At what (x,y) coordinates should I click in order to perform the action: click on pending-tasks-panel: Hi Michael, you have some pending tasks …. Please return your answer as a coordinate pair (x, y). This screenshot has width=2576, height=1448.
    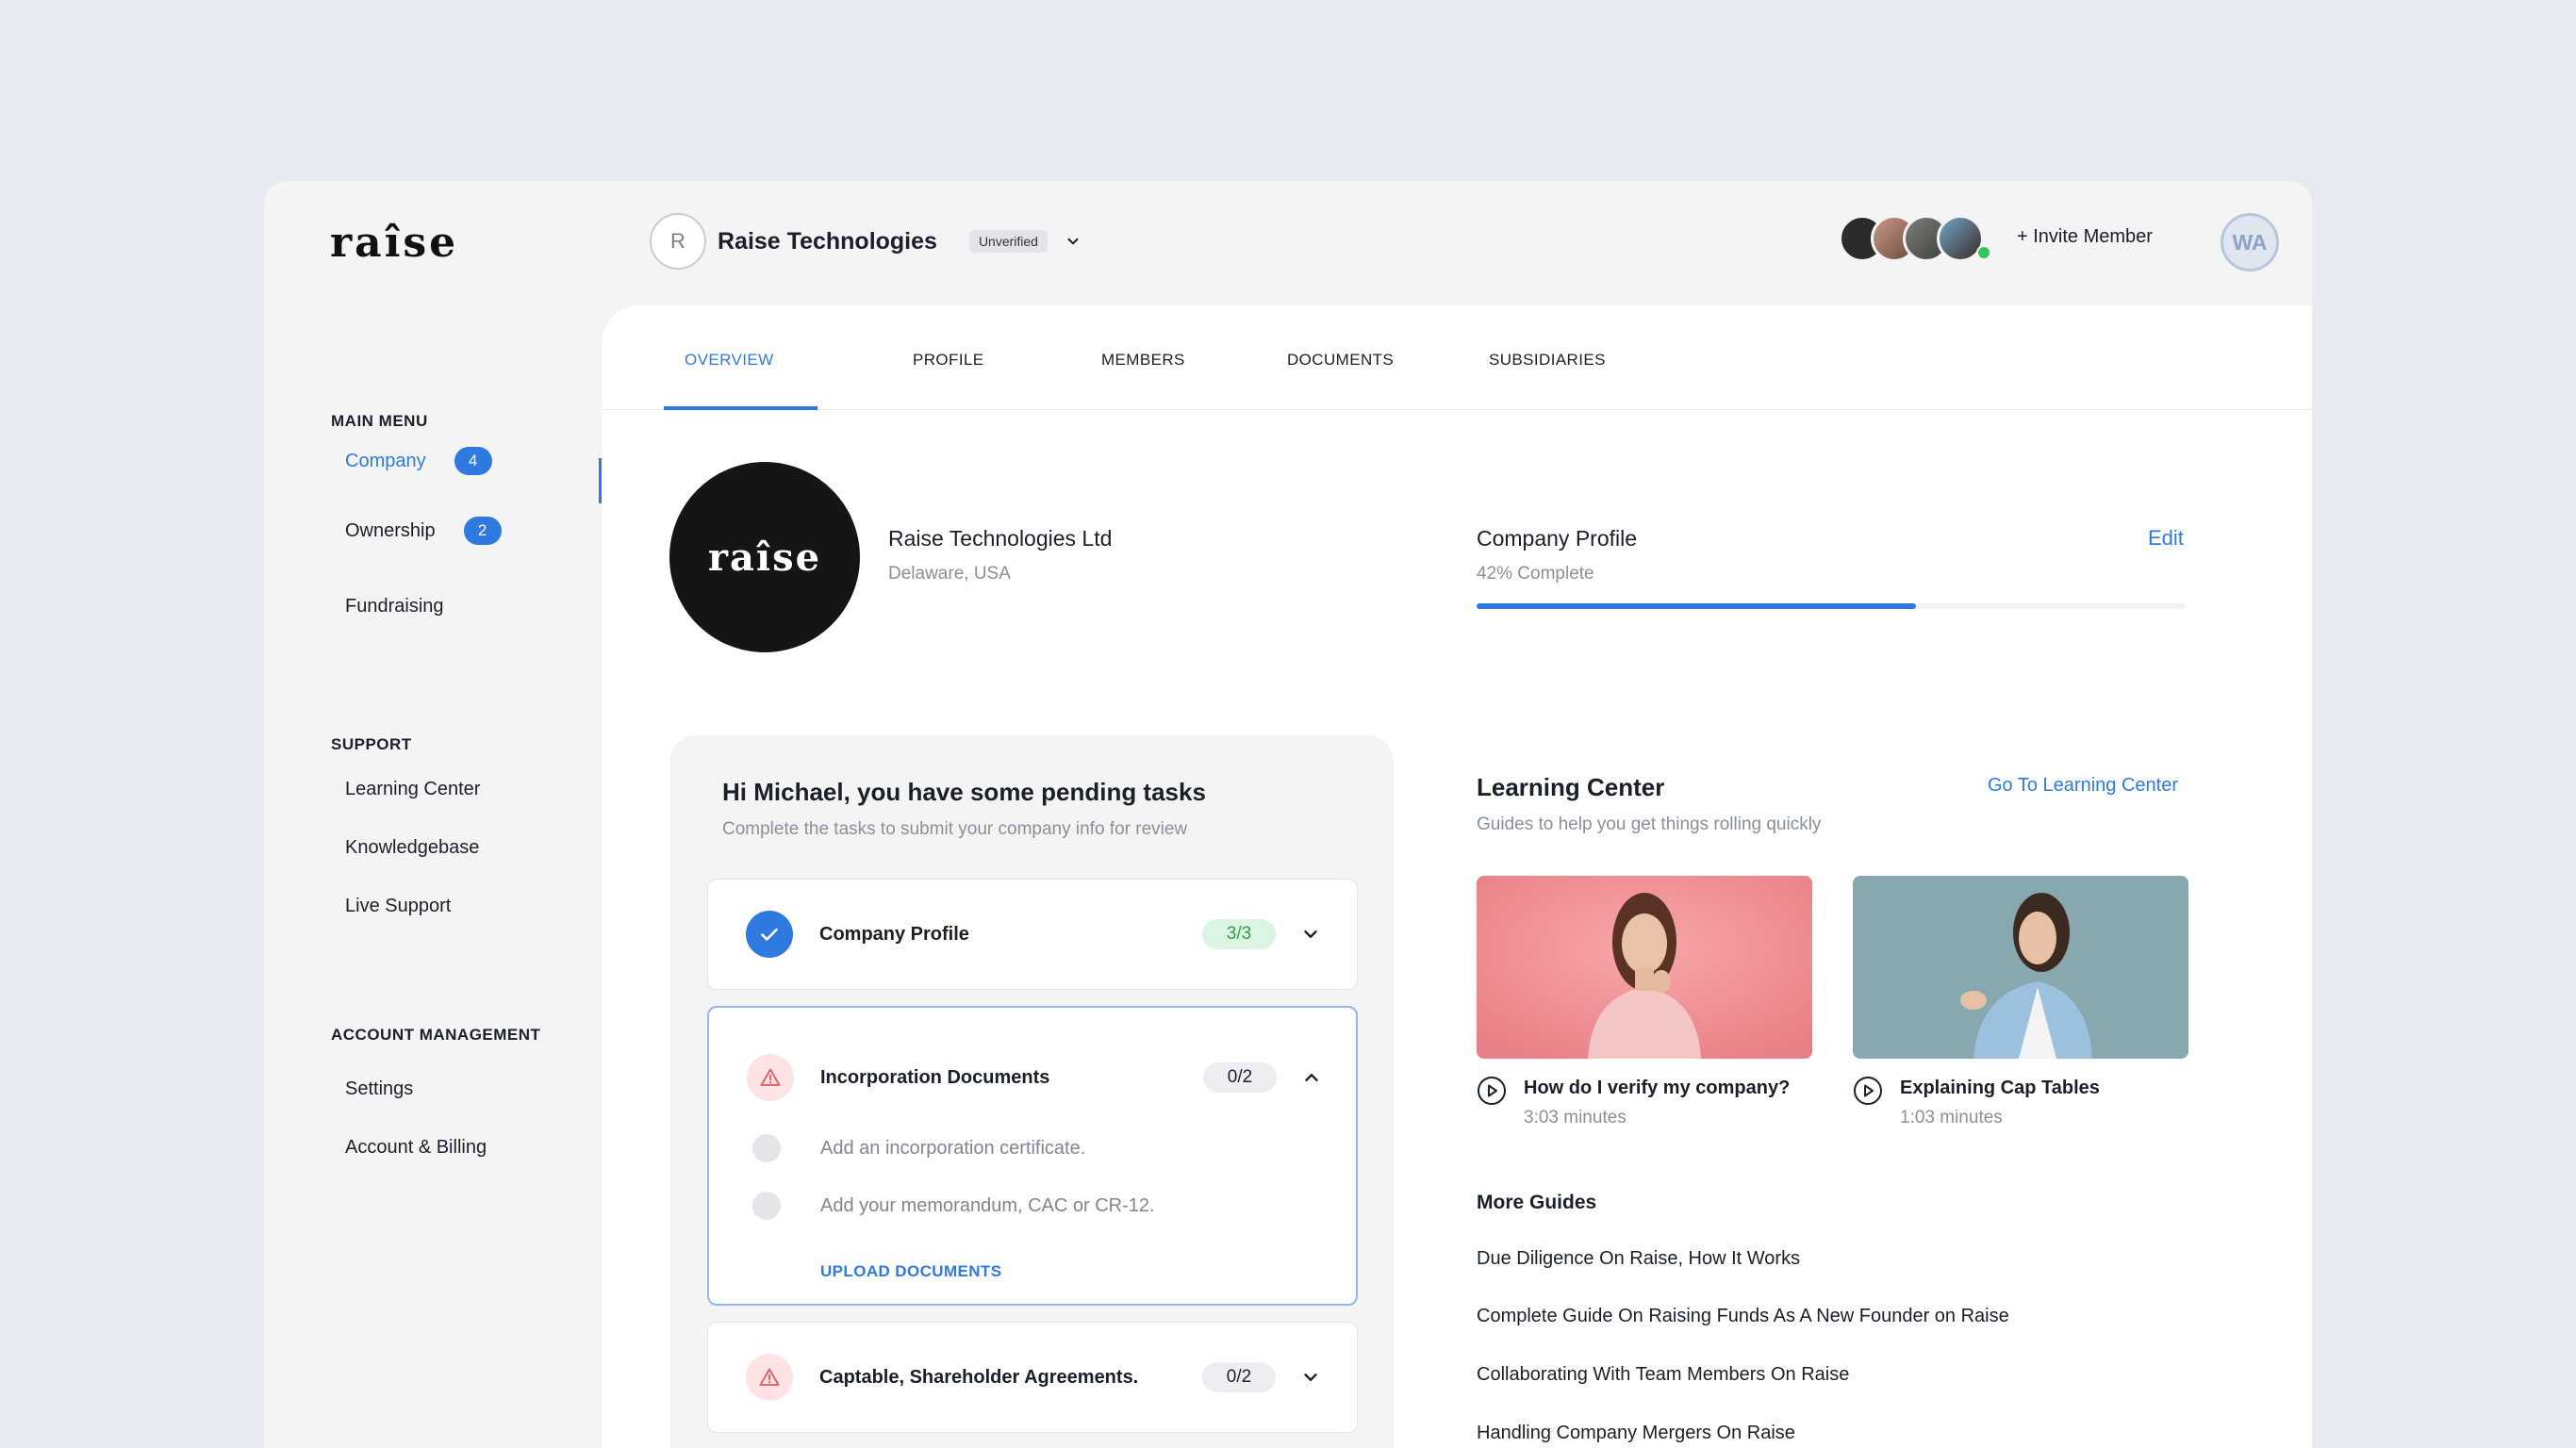
    Looking at the image, I should click on (1031, 1091).